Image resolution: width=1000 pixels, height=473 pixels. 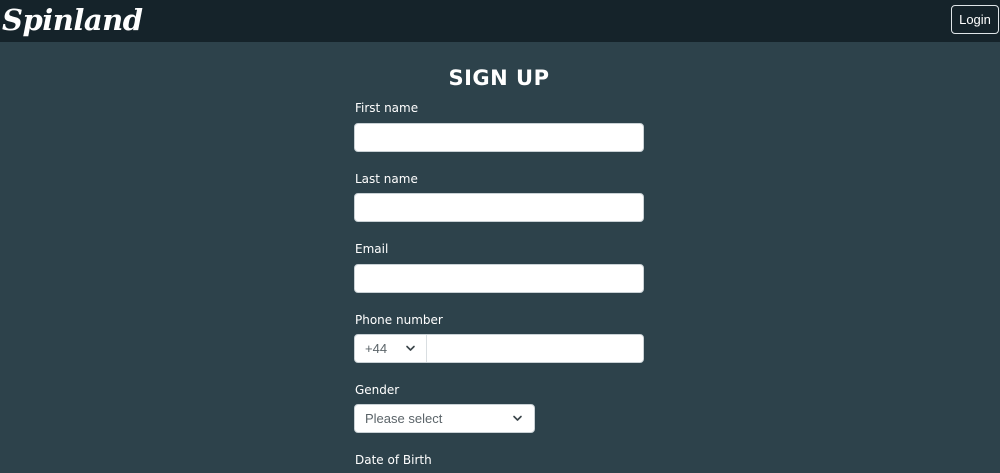 I want to click on gender-selected-value: Please select, so click(x=404, y=418).